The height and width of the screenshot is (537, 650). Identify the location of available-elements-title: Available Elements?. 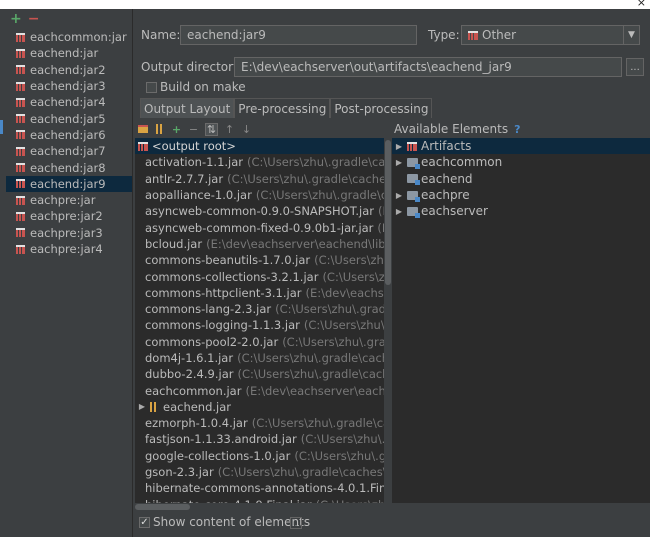
(457, 129).